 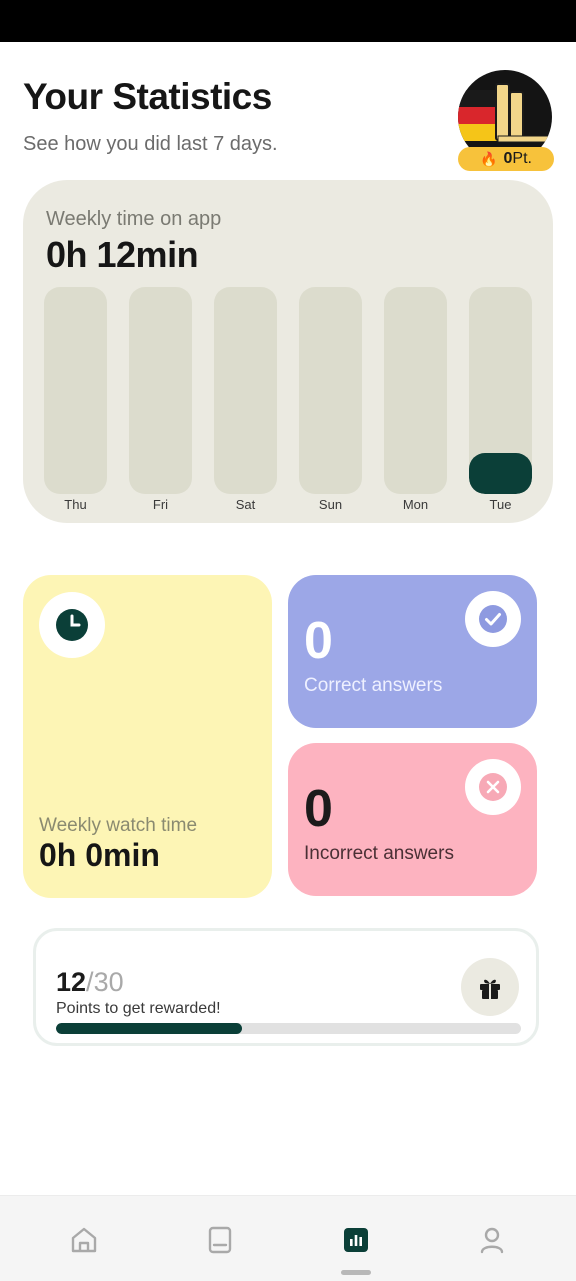 I want to click on bar-fill, so click(x=500, y=473).